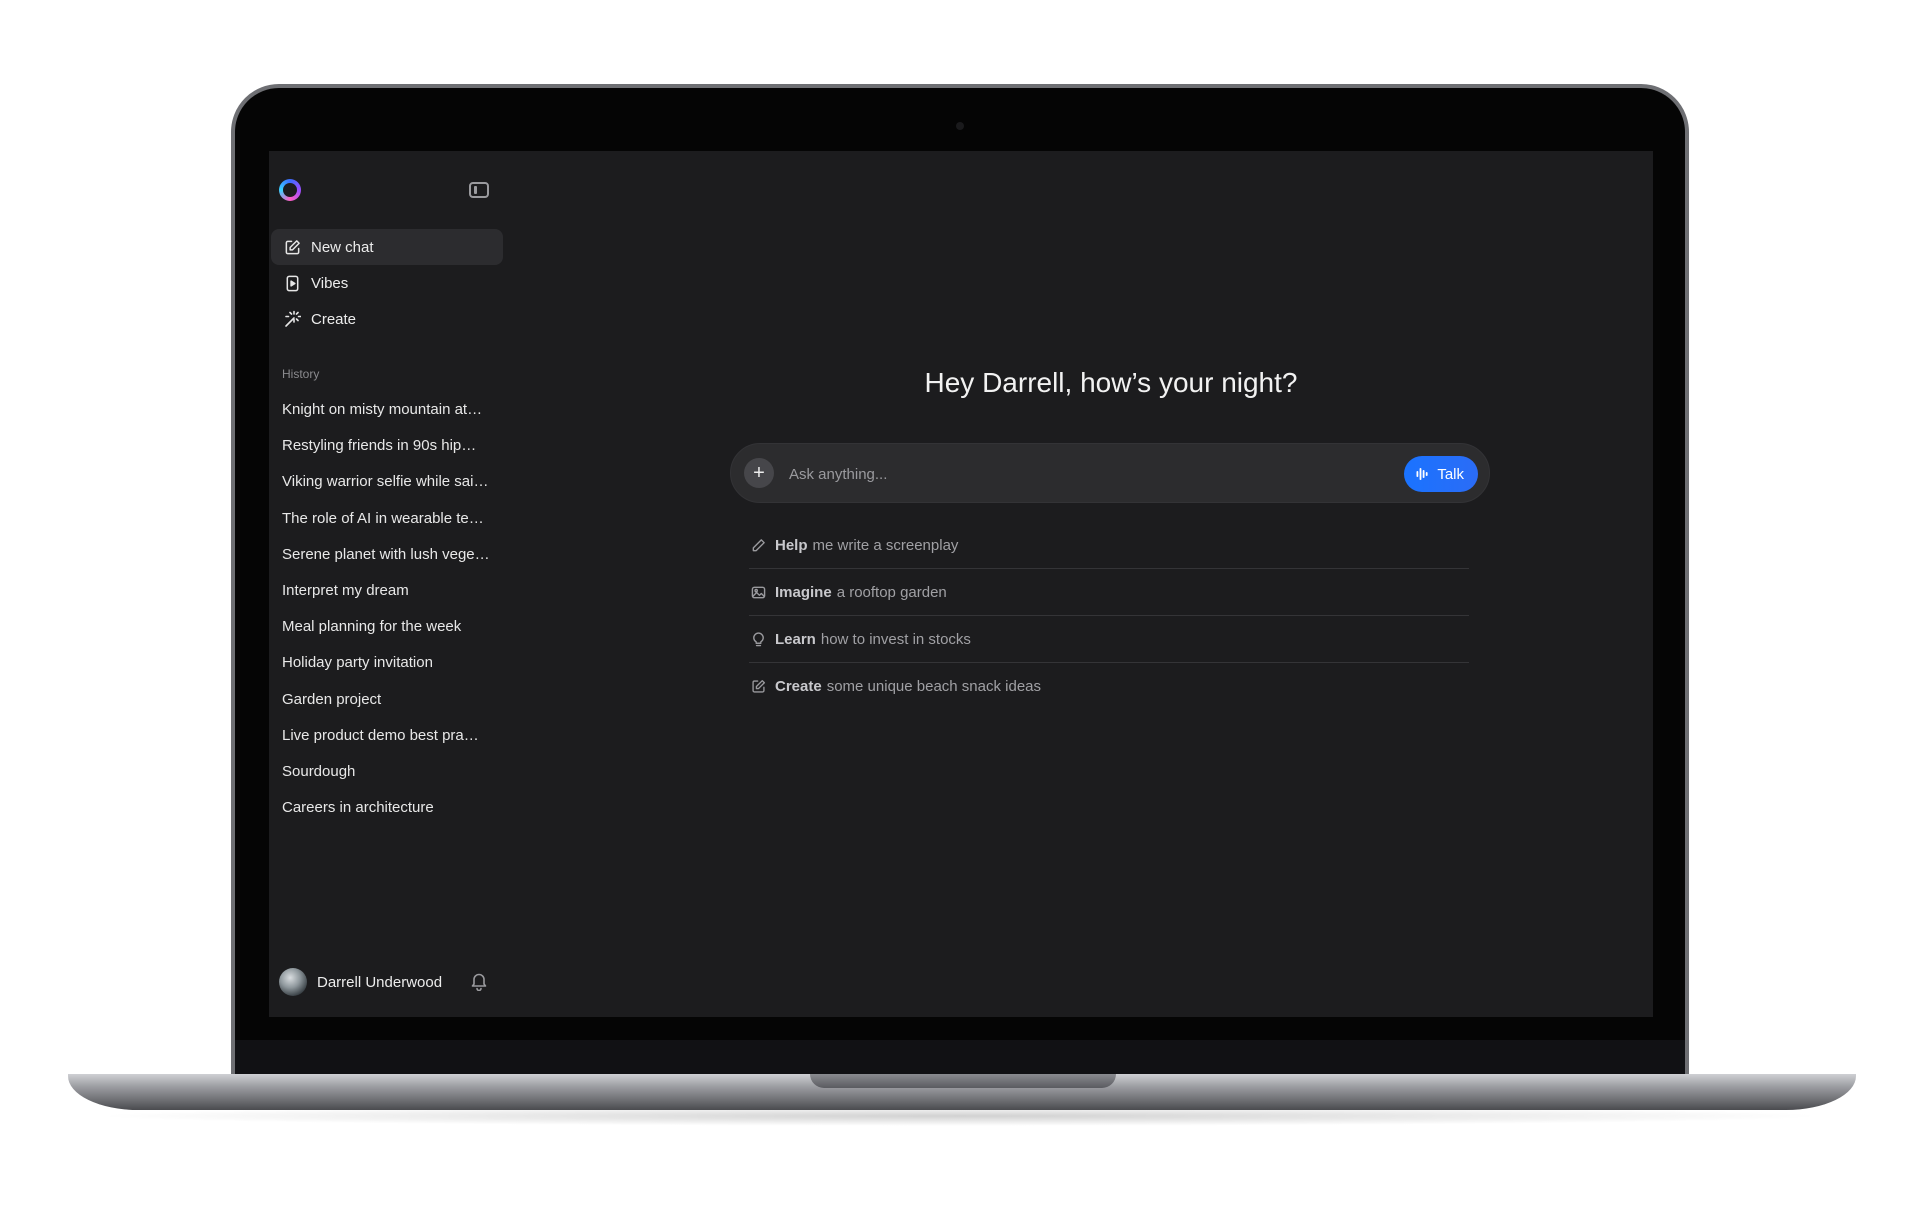 This screenshot has width=1920, height=1208. What do you see at coordinates (798, 686) in the screenshot?
I see `suggestion-verb: Create` at bounding box center [798, 686].